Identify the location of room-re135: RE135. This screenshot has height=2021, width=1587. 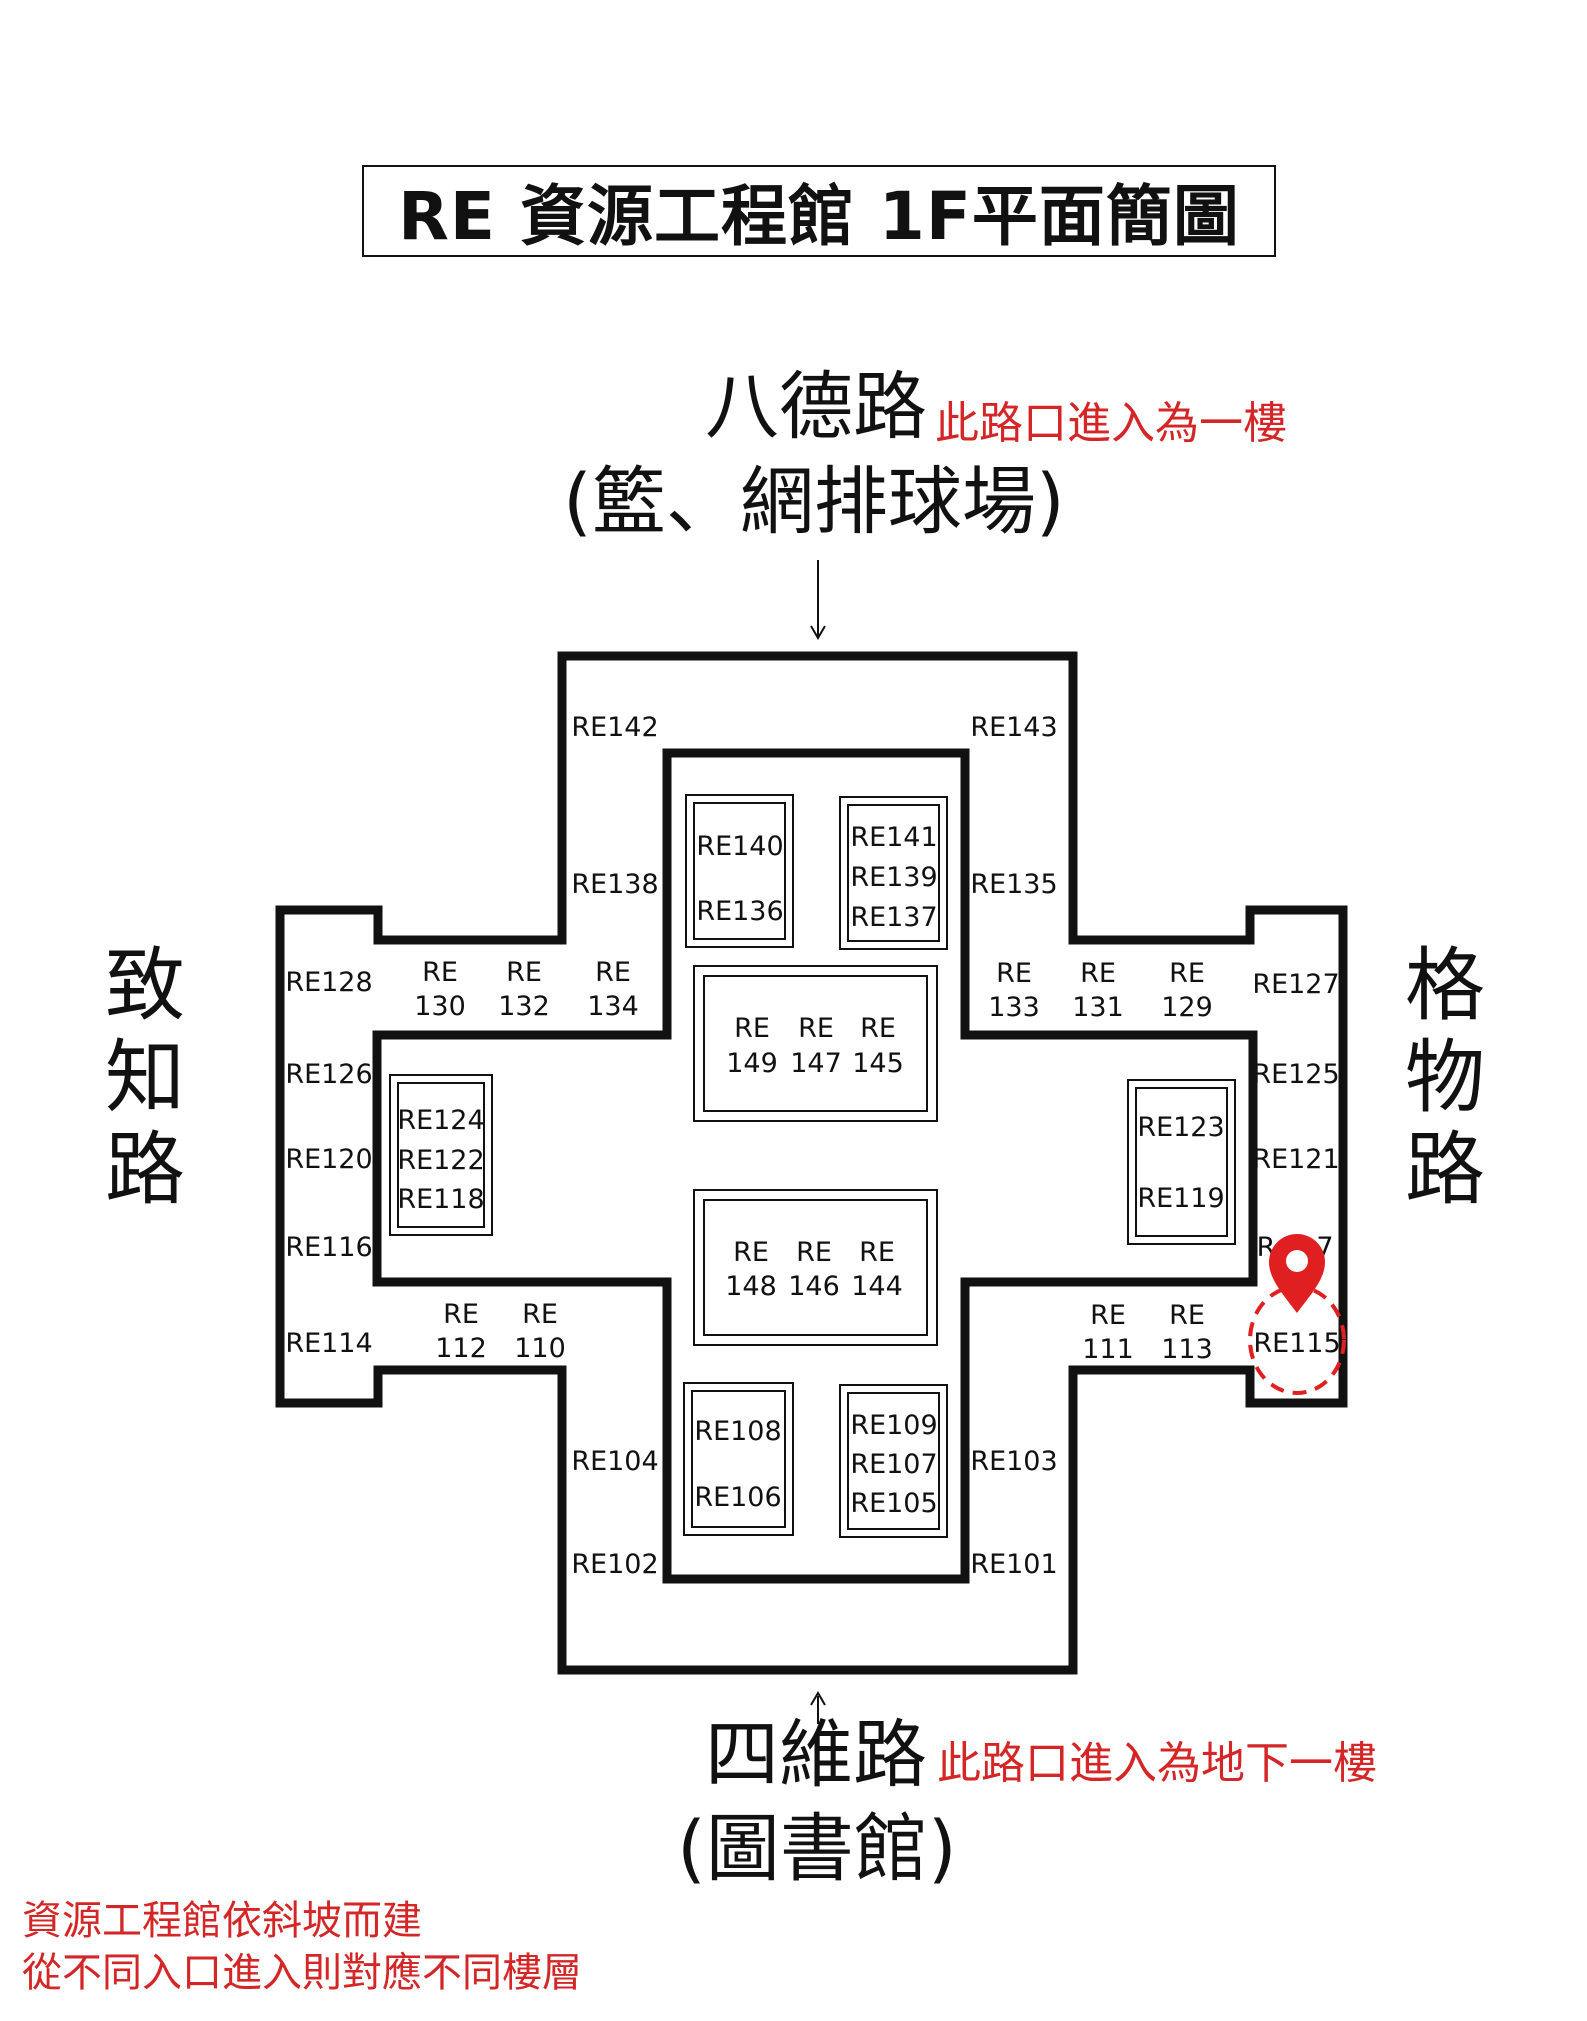
(1013, 884).